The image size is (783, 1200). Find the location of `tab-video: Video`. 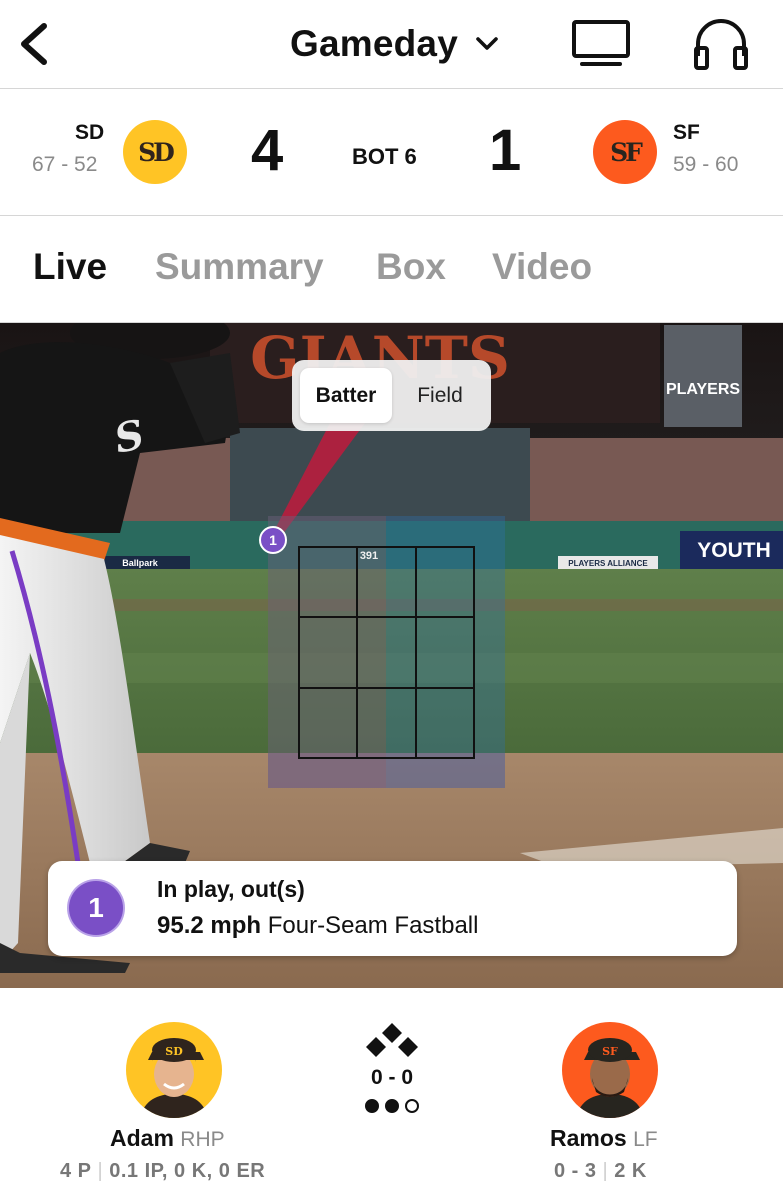

tab-video: Video is located at coordinates (542, 267).